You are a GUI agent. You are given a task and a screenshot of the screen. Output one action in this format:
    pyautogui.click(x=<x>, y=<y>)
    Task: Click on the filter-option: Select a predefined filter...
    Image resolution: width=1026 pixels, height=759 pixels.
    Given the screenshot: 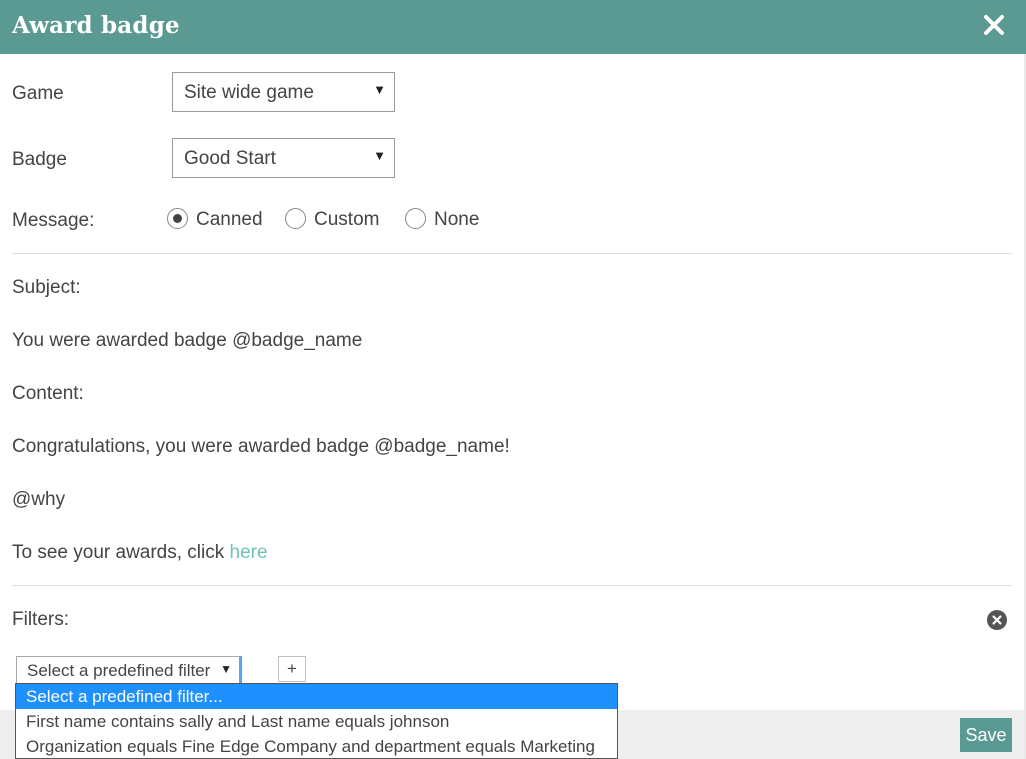 What is the action you would take?
    pyautogui.click(x=316, y=696)
    